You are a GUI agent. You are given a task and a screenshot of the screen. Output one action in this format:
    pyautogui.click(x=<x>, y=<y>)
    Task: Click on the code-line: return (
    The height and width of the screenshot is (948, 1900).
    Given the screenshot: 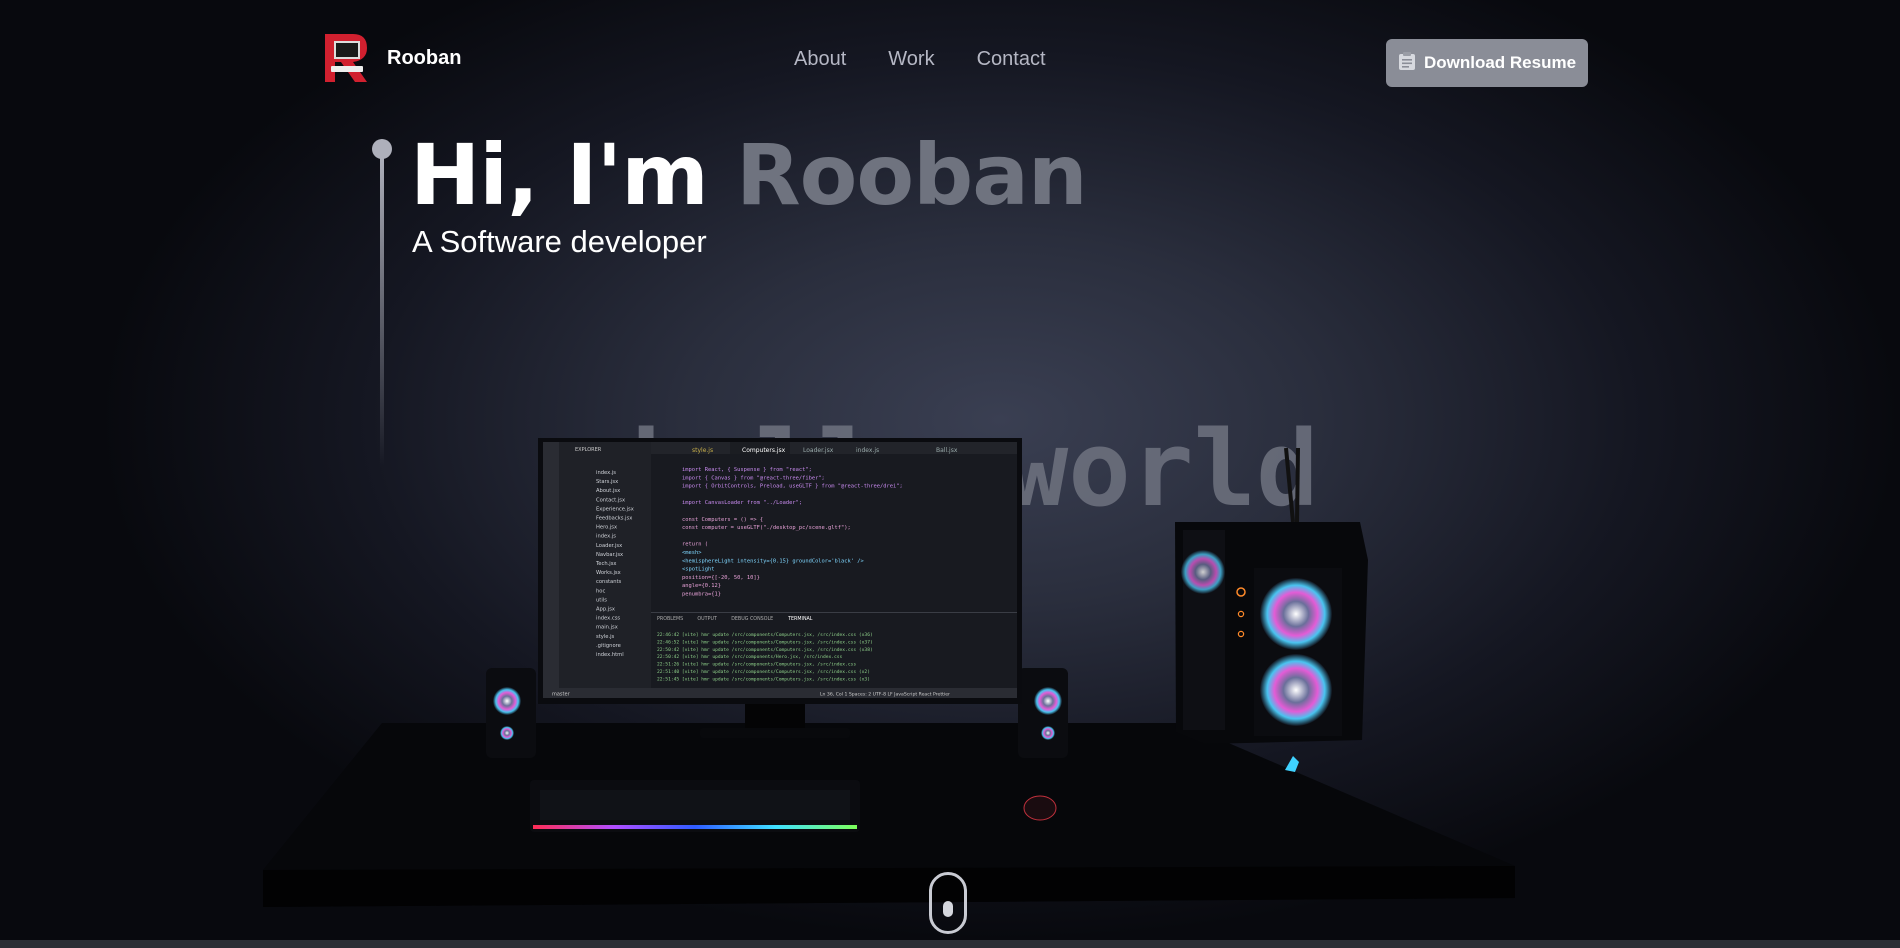 What is the action you would take?
    pyautogui.click(x=695, y=545)
    